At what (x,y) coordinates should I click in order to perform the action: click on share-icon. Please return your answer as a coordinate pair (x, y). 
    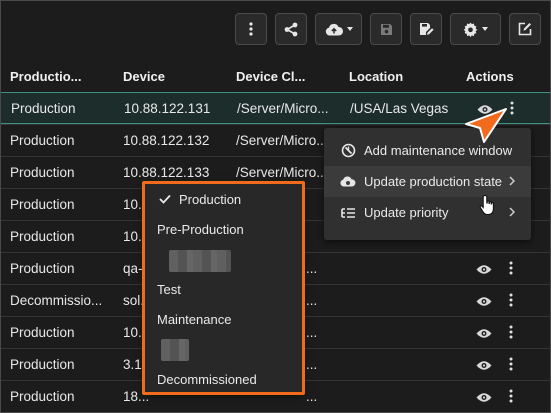
    Looking at the image, I should click on (291, 29).